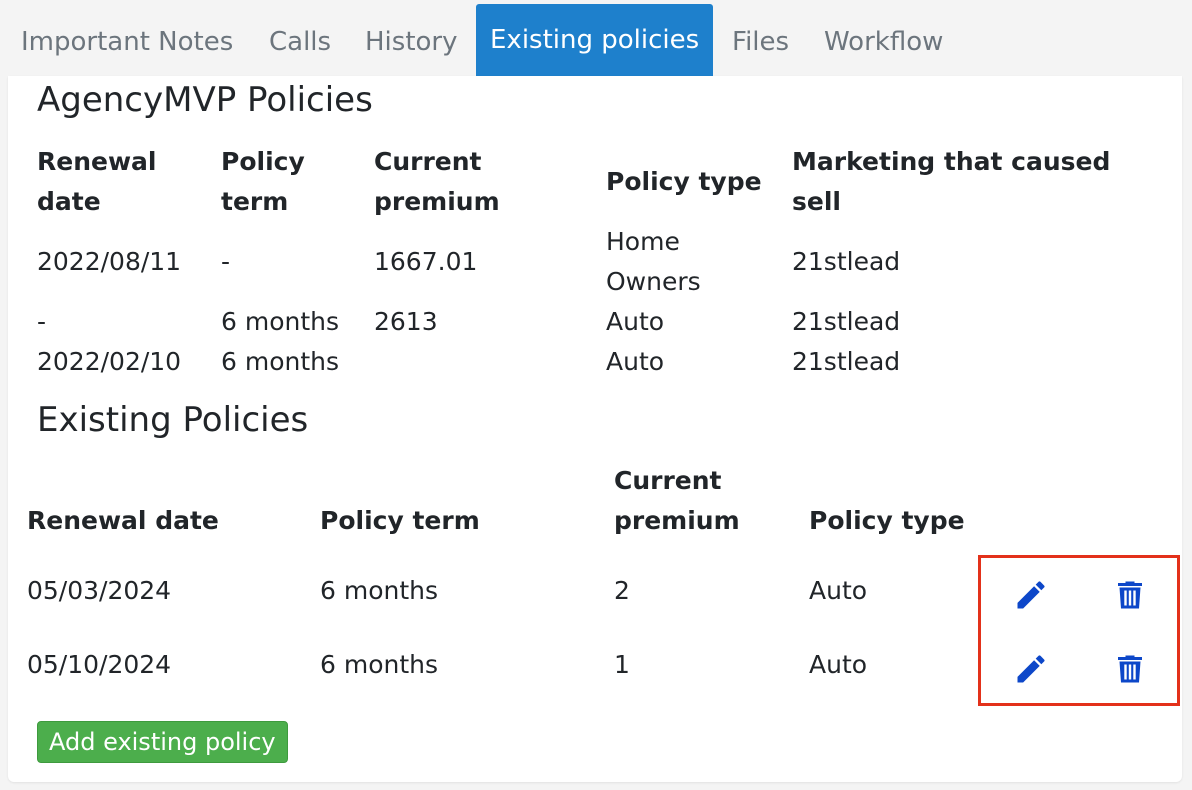 This screenshot has height=790, width=1192. Describe the element at coordinates (99, 664) in the screenshot. I see `table-row-2-renewal: 05/10/2024` at that location.